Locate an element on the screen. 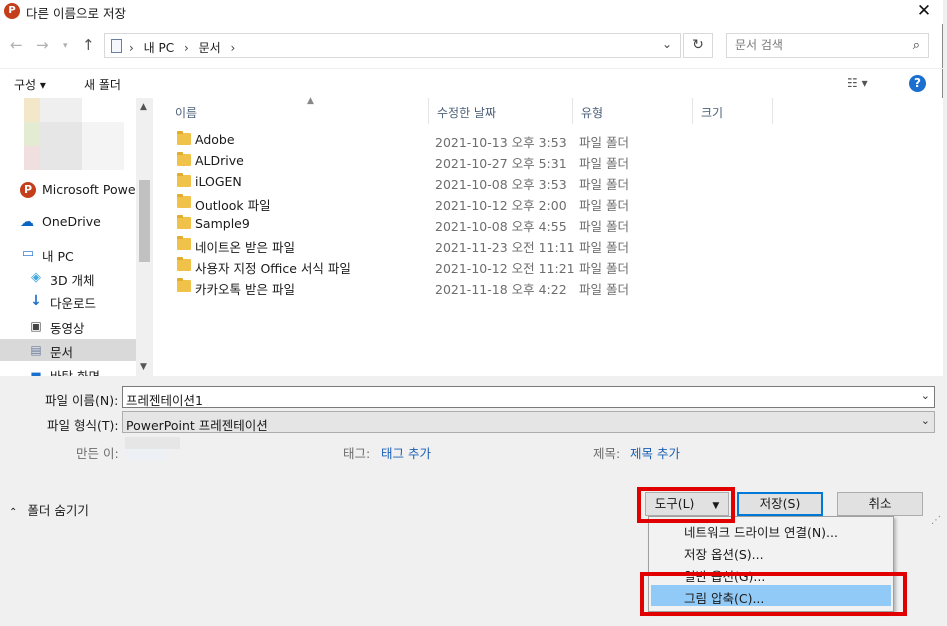 This screenshot has width=947, height=626. table-row: iLOGEN 2021-10-08 오후 3:53 파일 폴더 is located at coordinates (463, 181).